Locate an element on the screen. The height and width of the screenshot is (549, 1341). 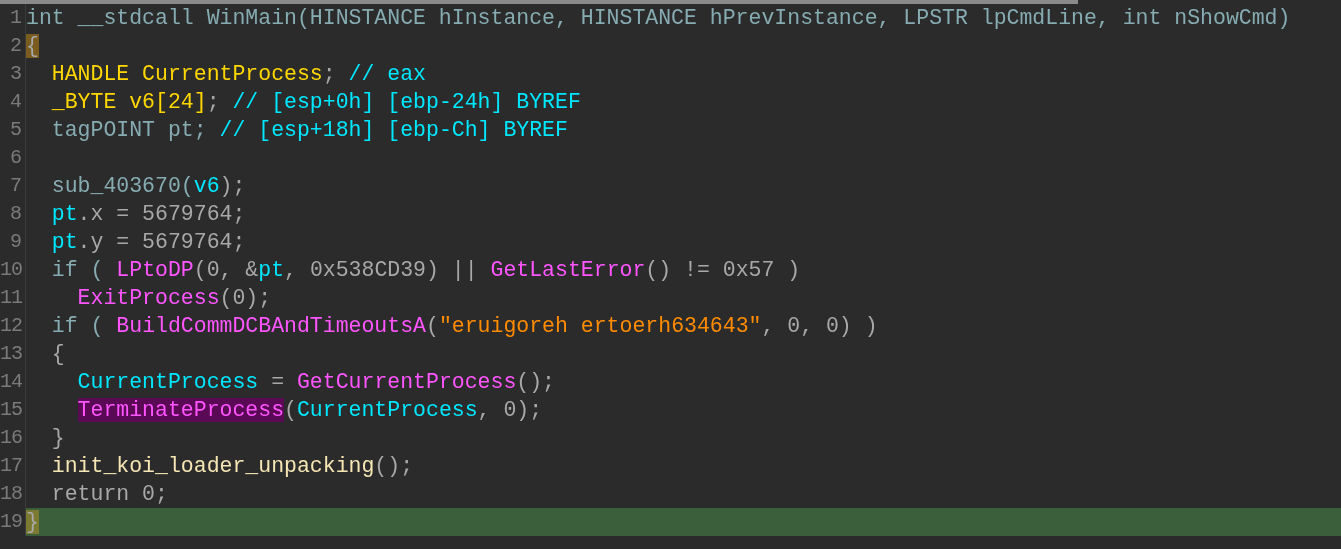
line-number: 10 is located at coordinates (13, 270).